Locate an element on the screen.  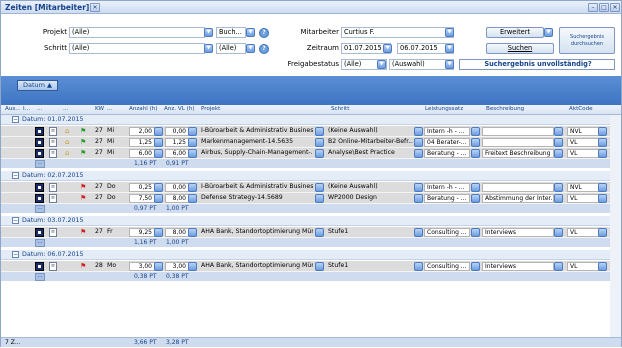
column-header: Schritt is located at coordinates (340, 109).